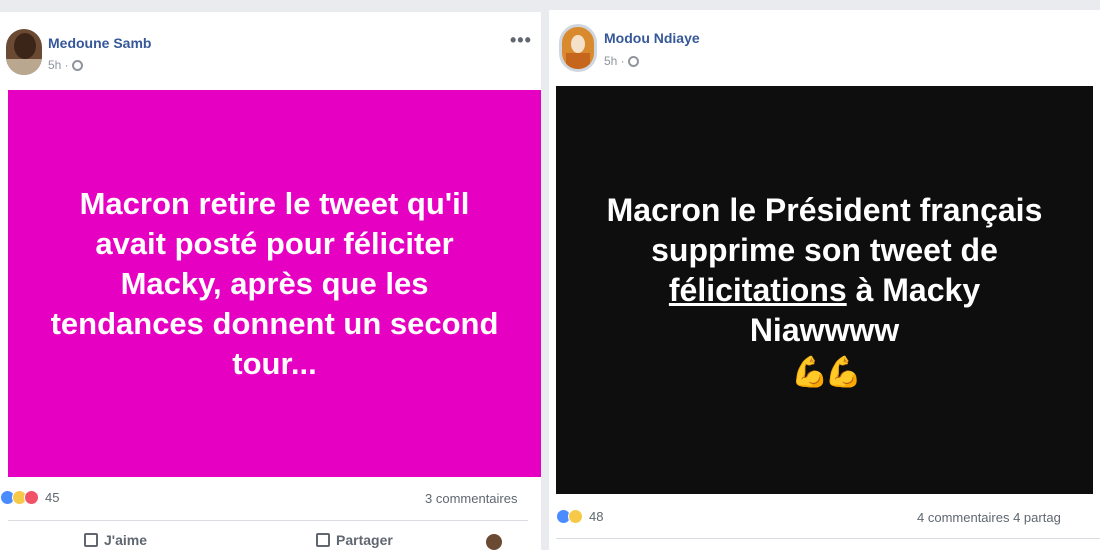 The image size is (1100, 550). What do you see at coordinates (274, 323) in the screenshot?
I see `banner-line: tendances donnent un second` at bounding box center [274, 323].